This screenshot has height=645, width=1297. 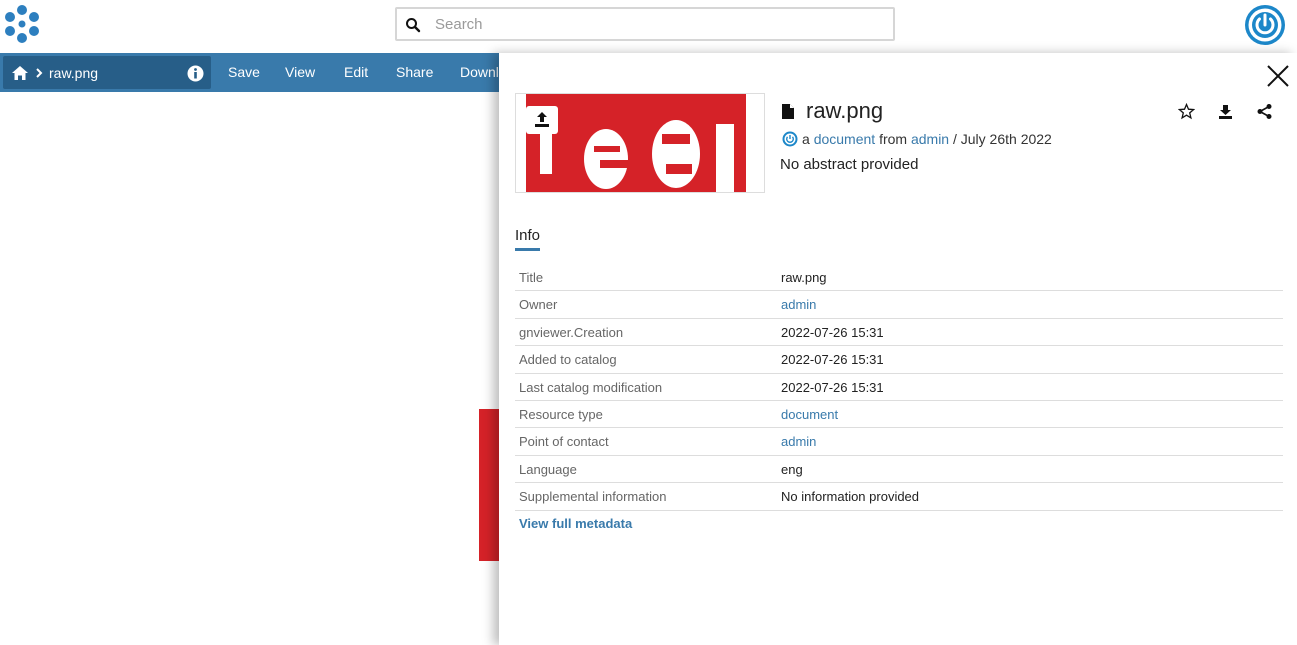 I want to click on tab-info: Info, so click(x=528, y=239).